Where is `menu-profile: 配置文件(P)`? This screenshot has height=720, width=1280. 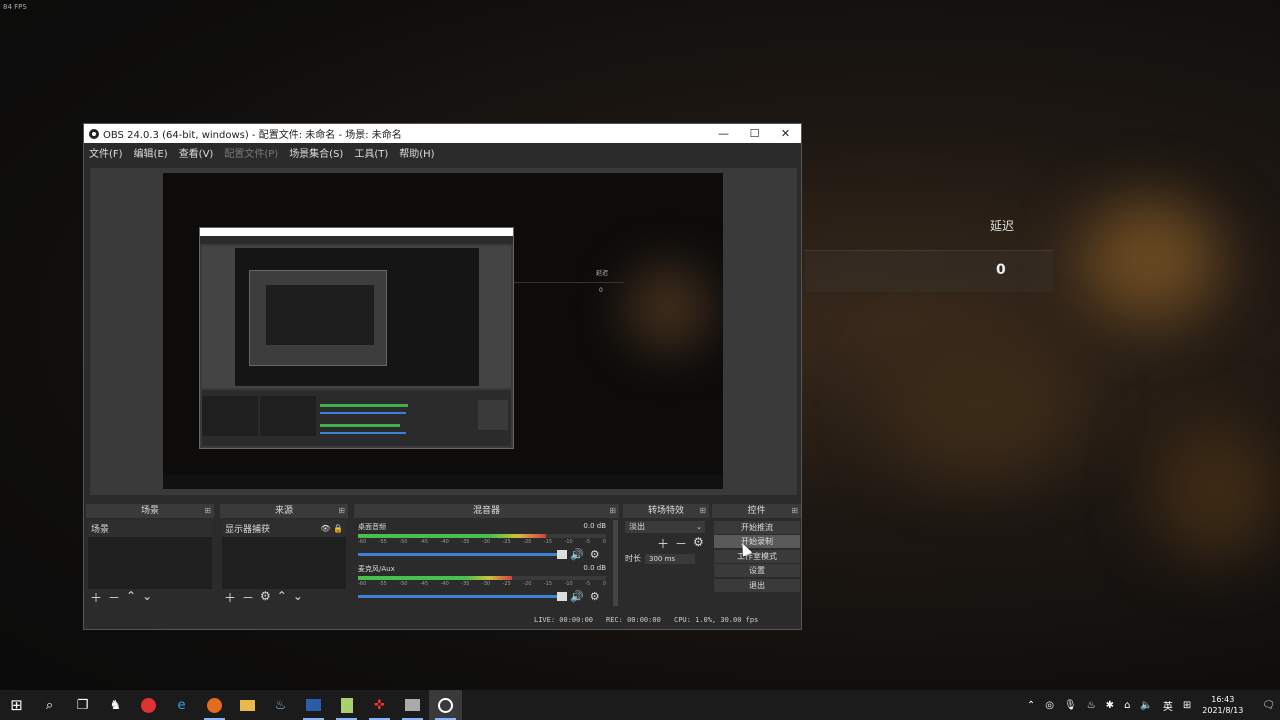
menu-profile: 配置文件(P) is located at coordinates (251, 152).